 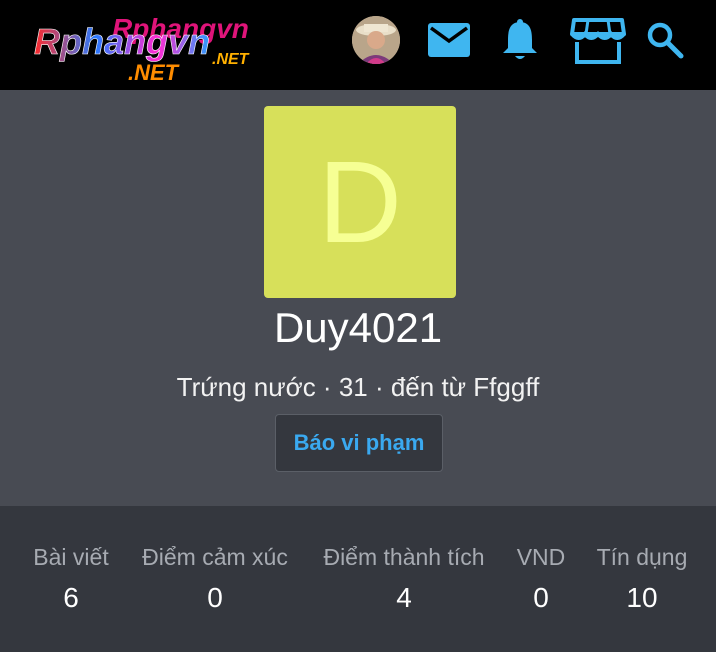 What do you see at coordinates (358, 327) in the screenshot?
I see `username: Duy4021` at bounding box center [358, 327].